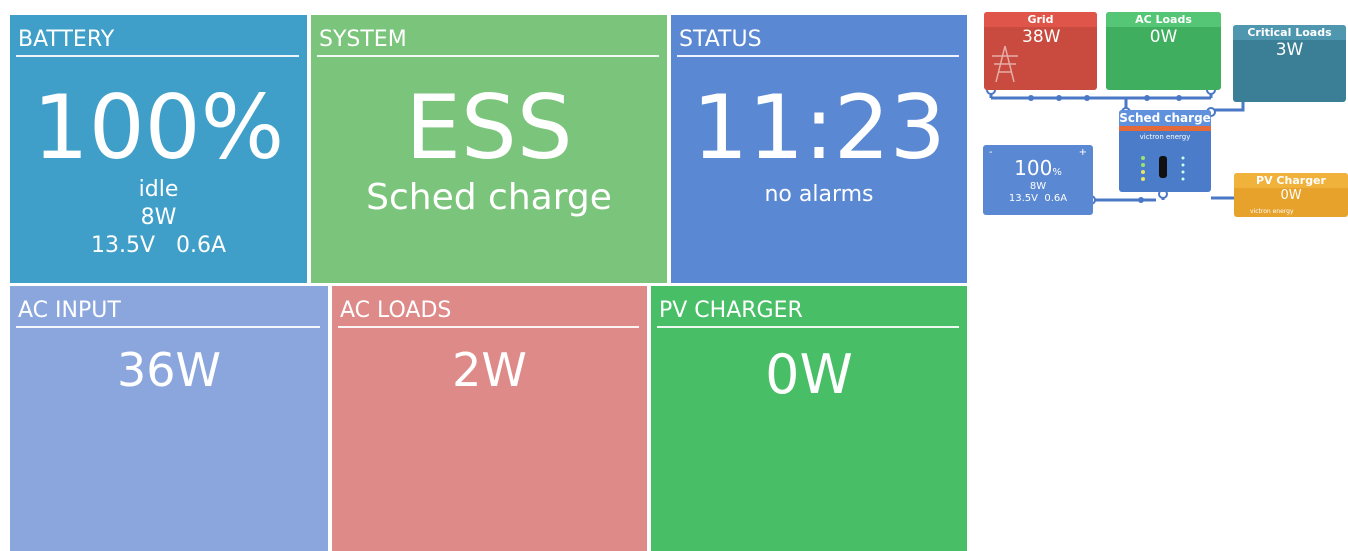 The image size is (1348, 551). What do you see at coordinates (1289, 63) in the screenshot?
I see `overview-critical-loads-box: Critical Loads 3W` at bounding box center [1289, 63].